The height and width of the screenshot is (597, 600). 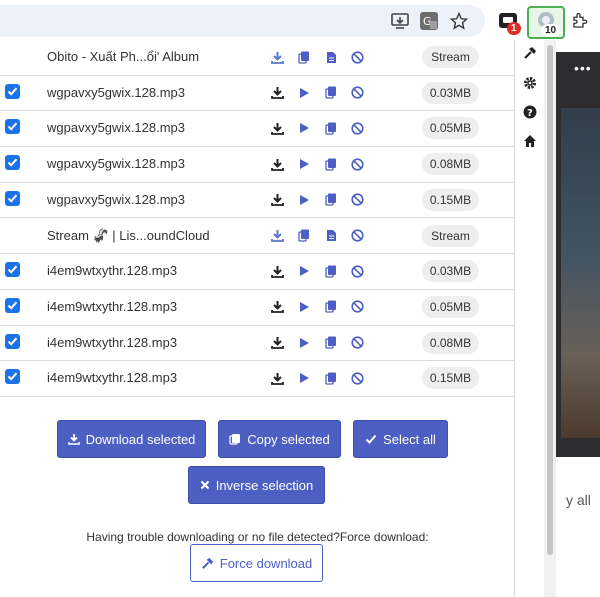 I want to click on list-item: Obito - Xuất Ph...ổi' Album Stream, so click(x=257, y=58).